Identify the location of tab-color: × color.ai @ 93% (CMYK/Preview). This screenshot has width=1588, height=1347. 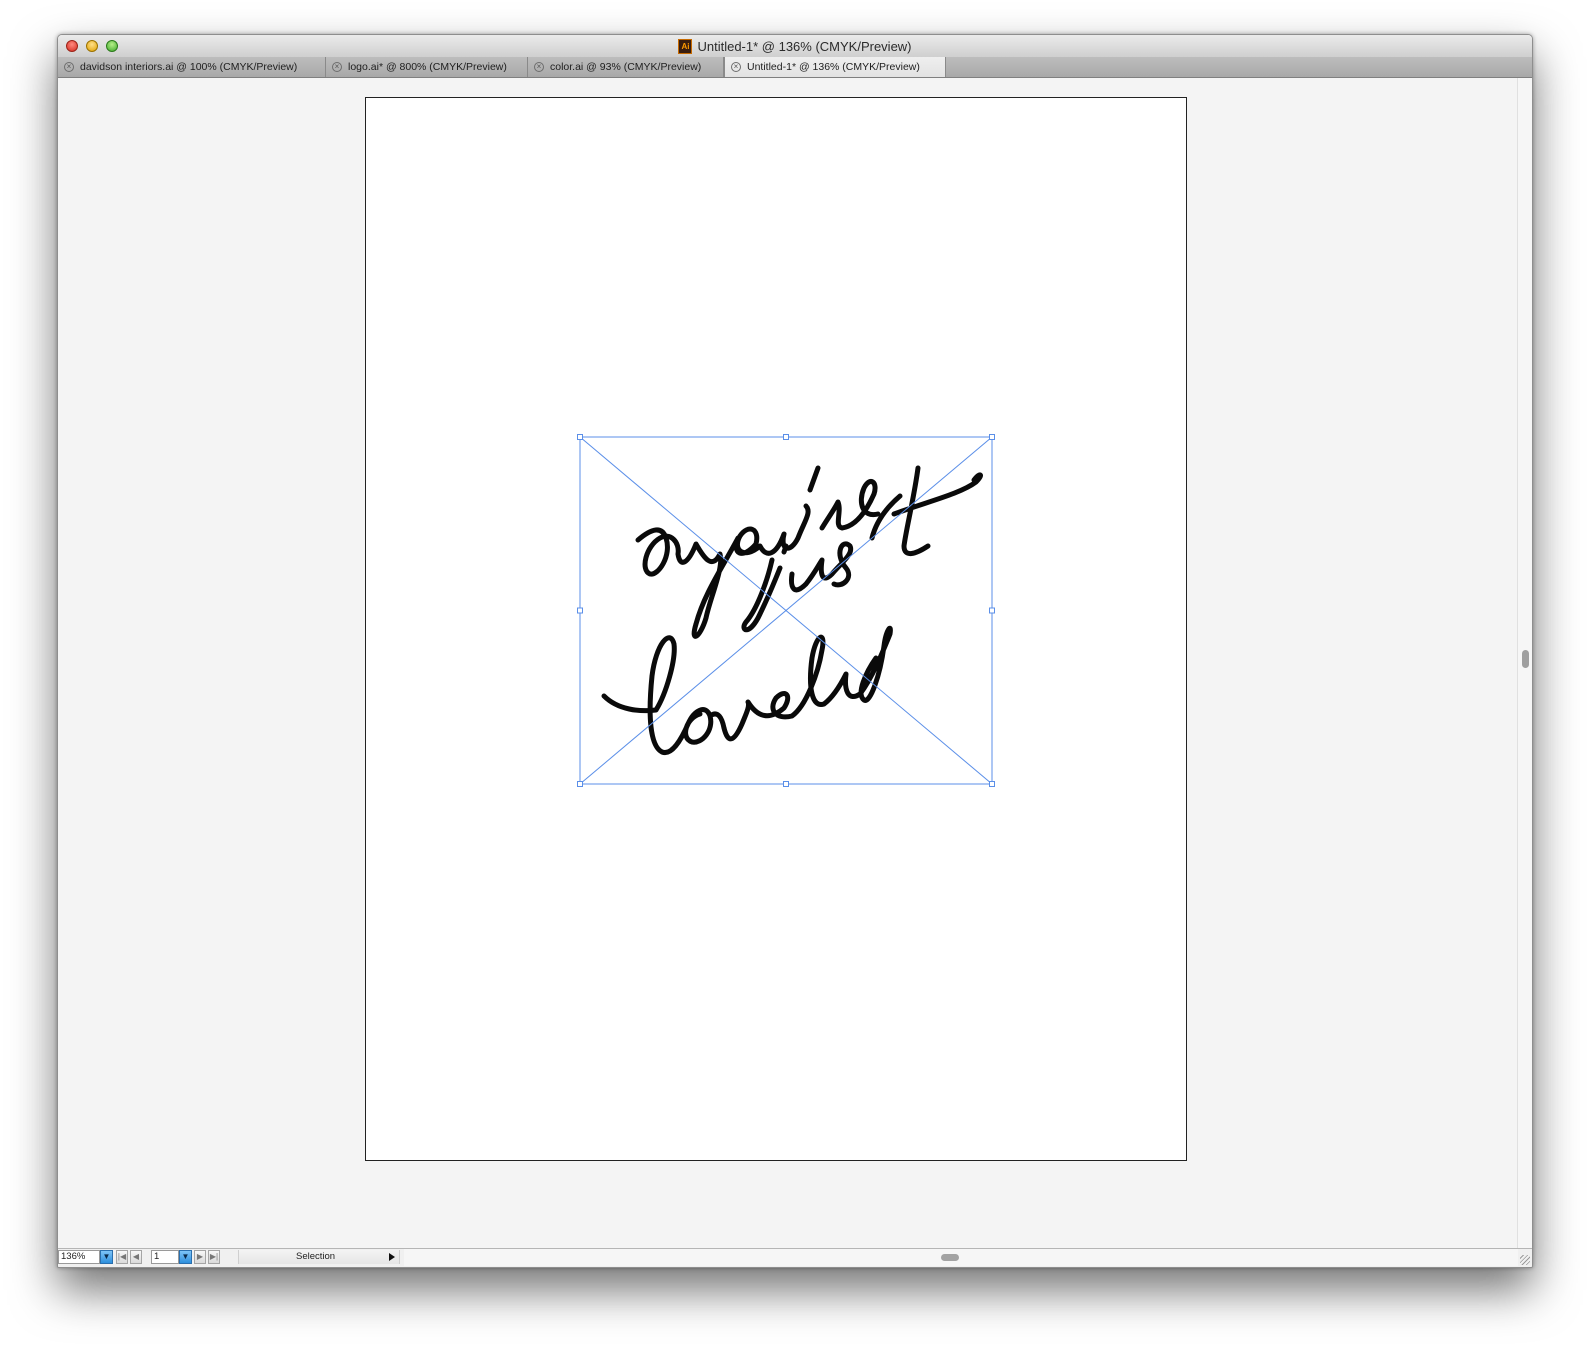
(626, 67).